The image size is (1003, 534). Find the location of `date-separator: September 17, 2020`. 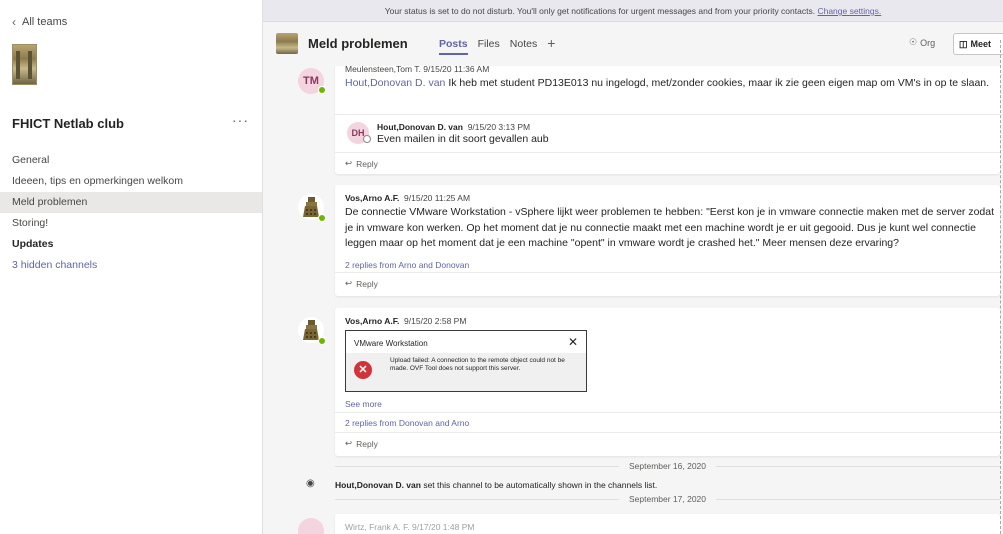

date-separator: September 17, 2020 is located at coordinates (667, 499).